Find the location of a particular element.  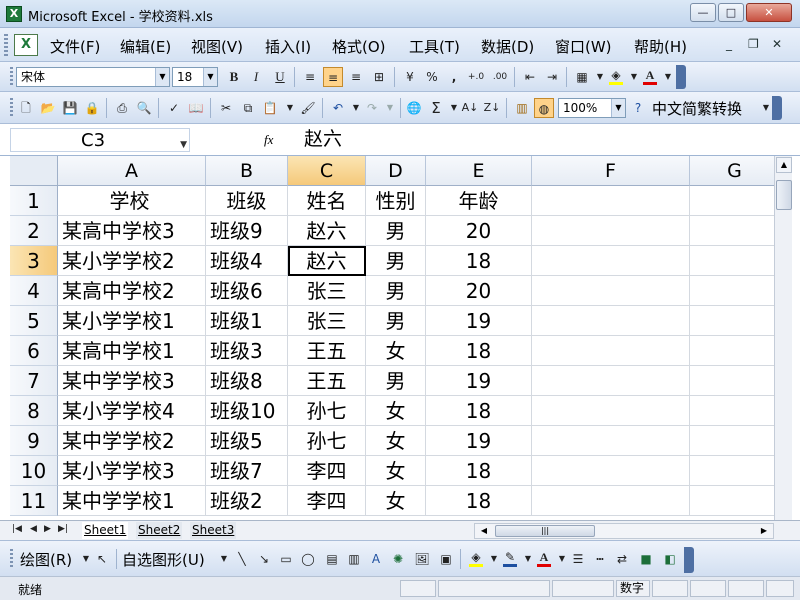

cell-b4: 班级6 is located at coordinates (247, 291).